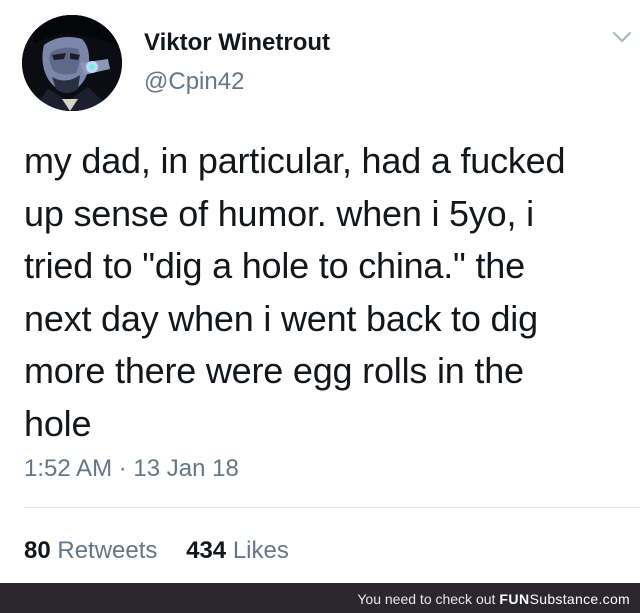 The height and width of the screenshot is (613, 640). I want to click on display-name: Viktor Winetrout, so click(237, 43).